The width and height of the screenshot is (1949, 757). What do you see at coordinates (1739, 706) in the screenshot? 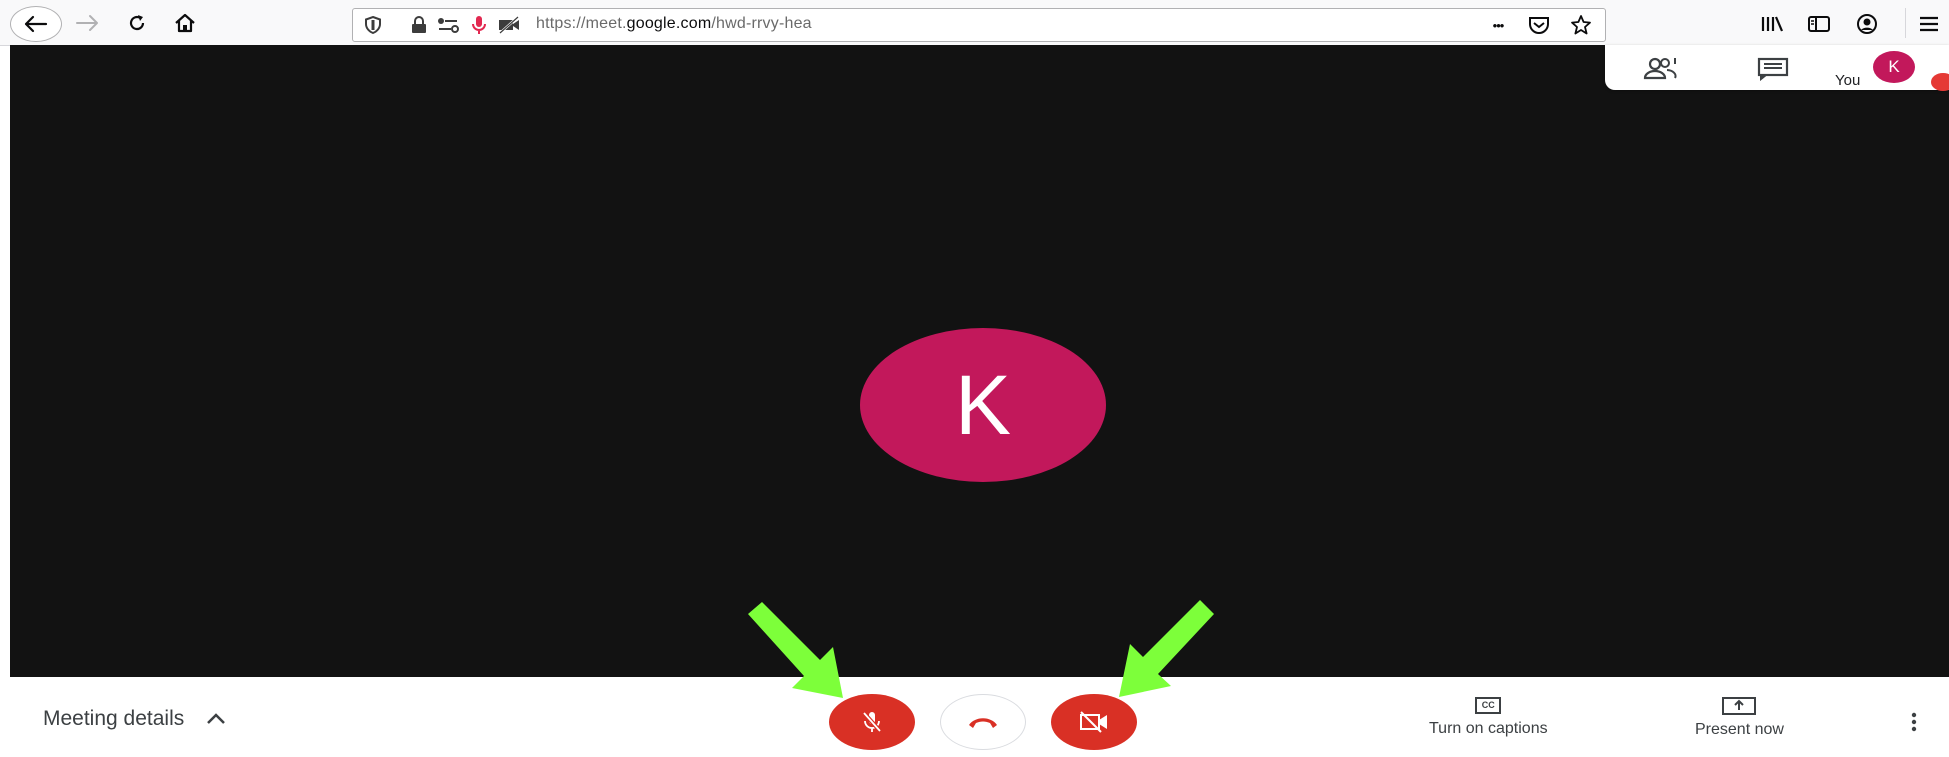
I see `present-screen-icon` at bounding box center [1739, 706].